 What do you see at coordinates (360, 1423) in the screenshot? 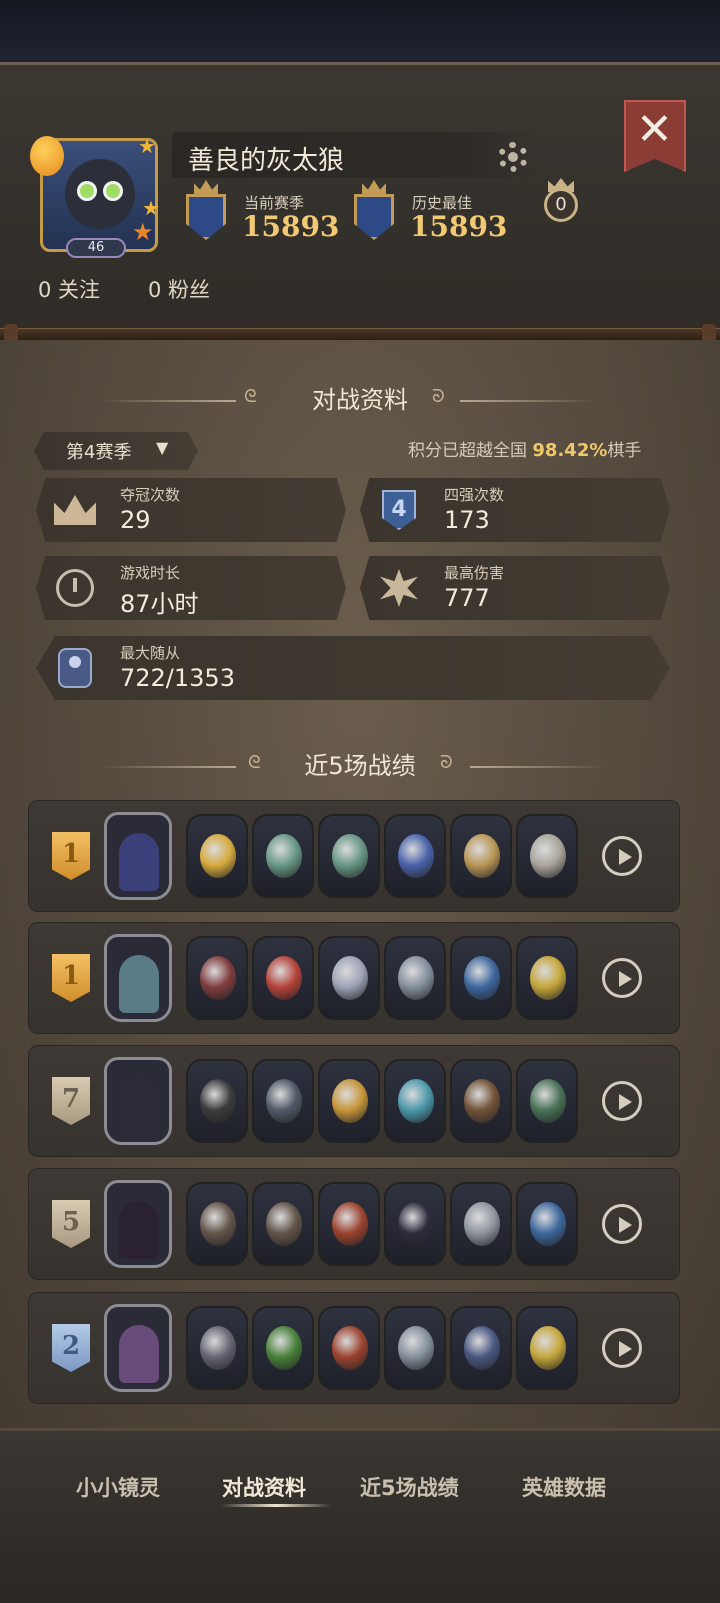
I see `drag-handle` at bounding box center [360, 1423].